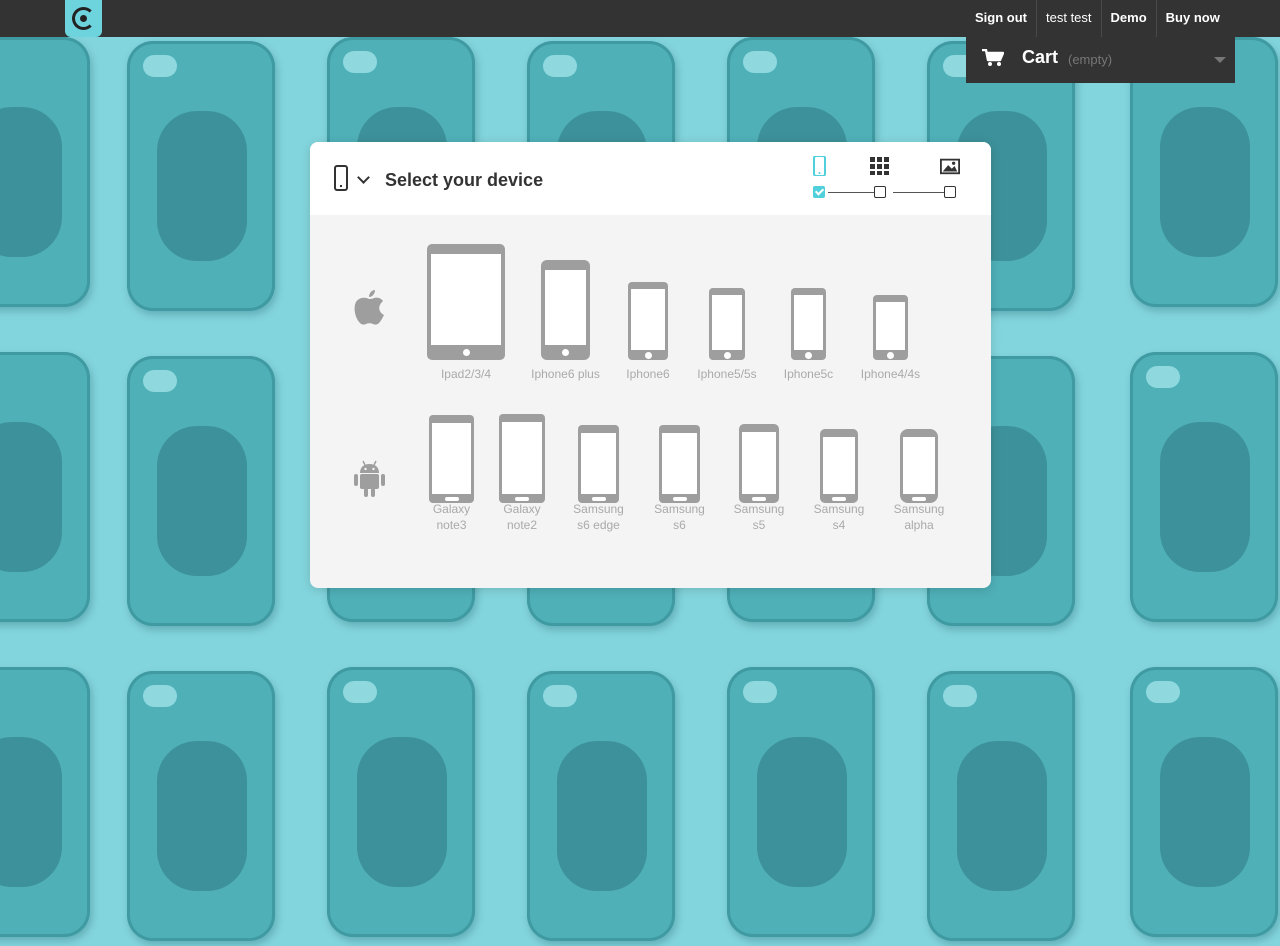 The image size is (1280, 946). I want to click on android-device-option: Galaxy note2, so click(522, 478).